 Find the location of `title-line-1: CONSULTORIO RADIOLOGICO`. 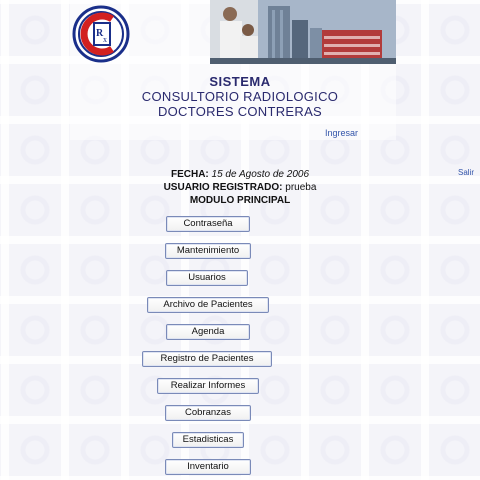

title-line-1: CONSULTORIO RADIOLOGICO is located at coordinates (240, 96).